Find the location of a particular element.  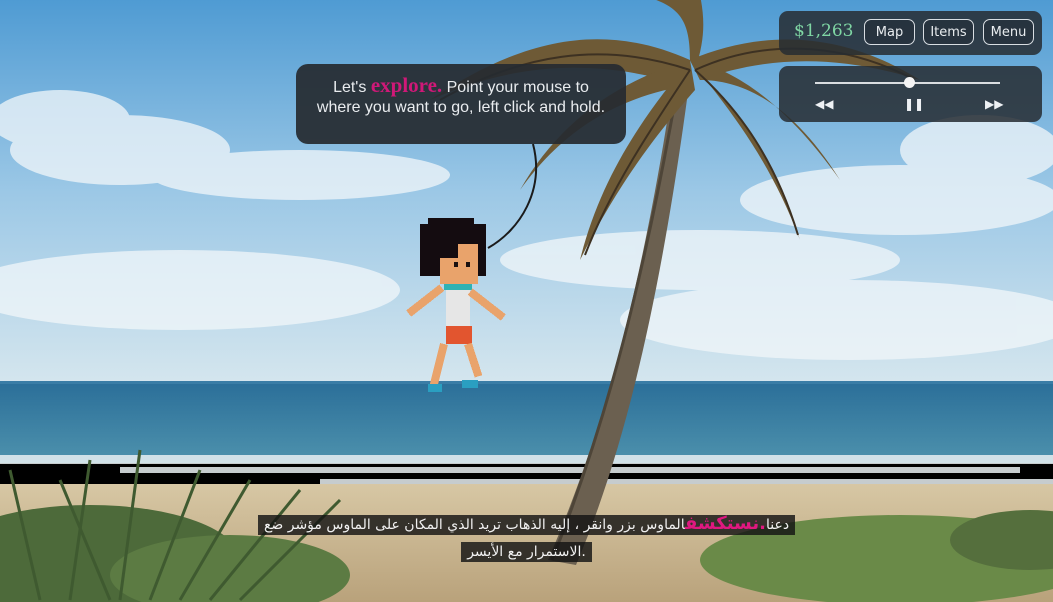

horizon-line is located at coordinates (526, 382).